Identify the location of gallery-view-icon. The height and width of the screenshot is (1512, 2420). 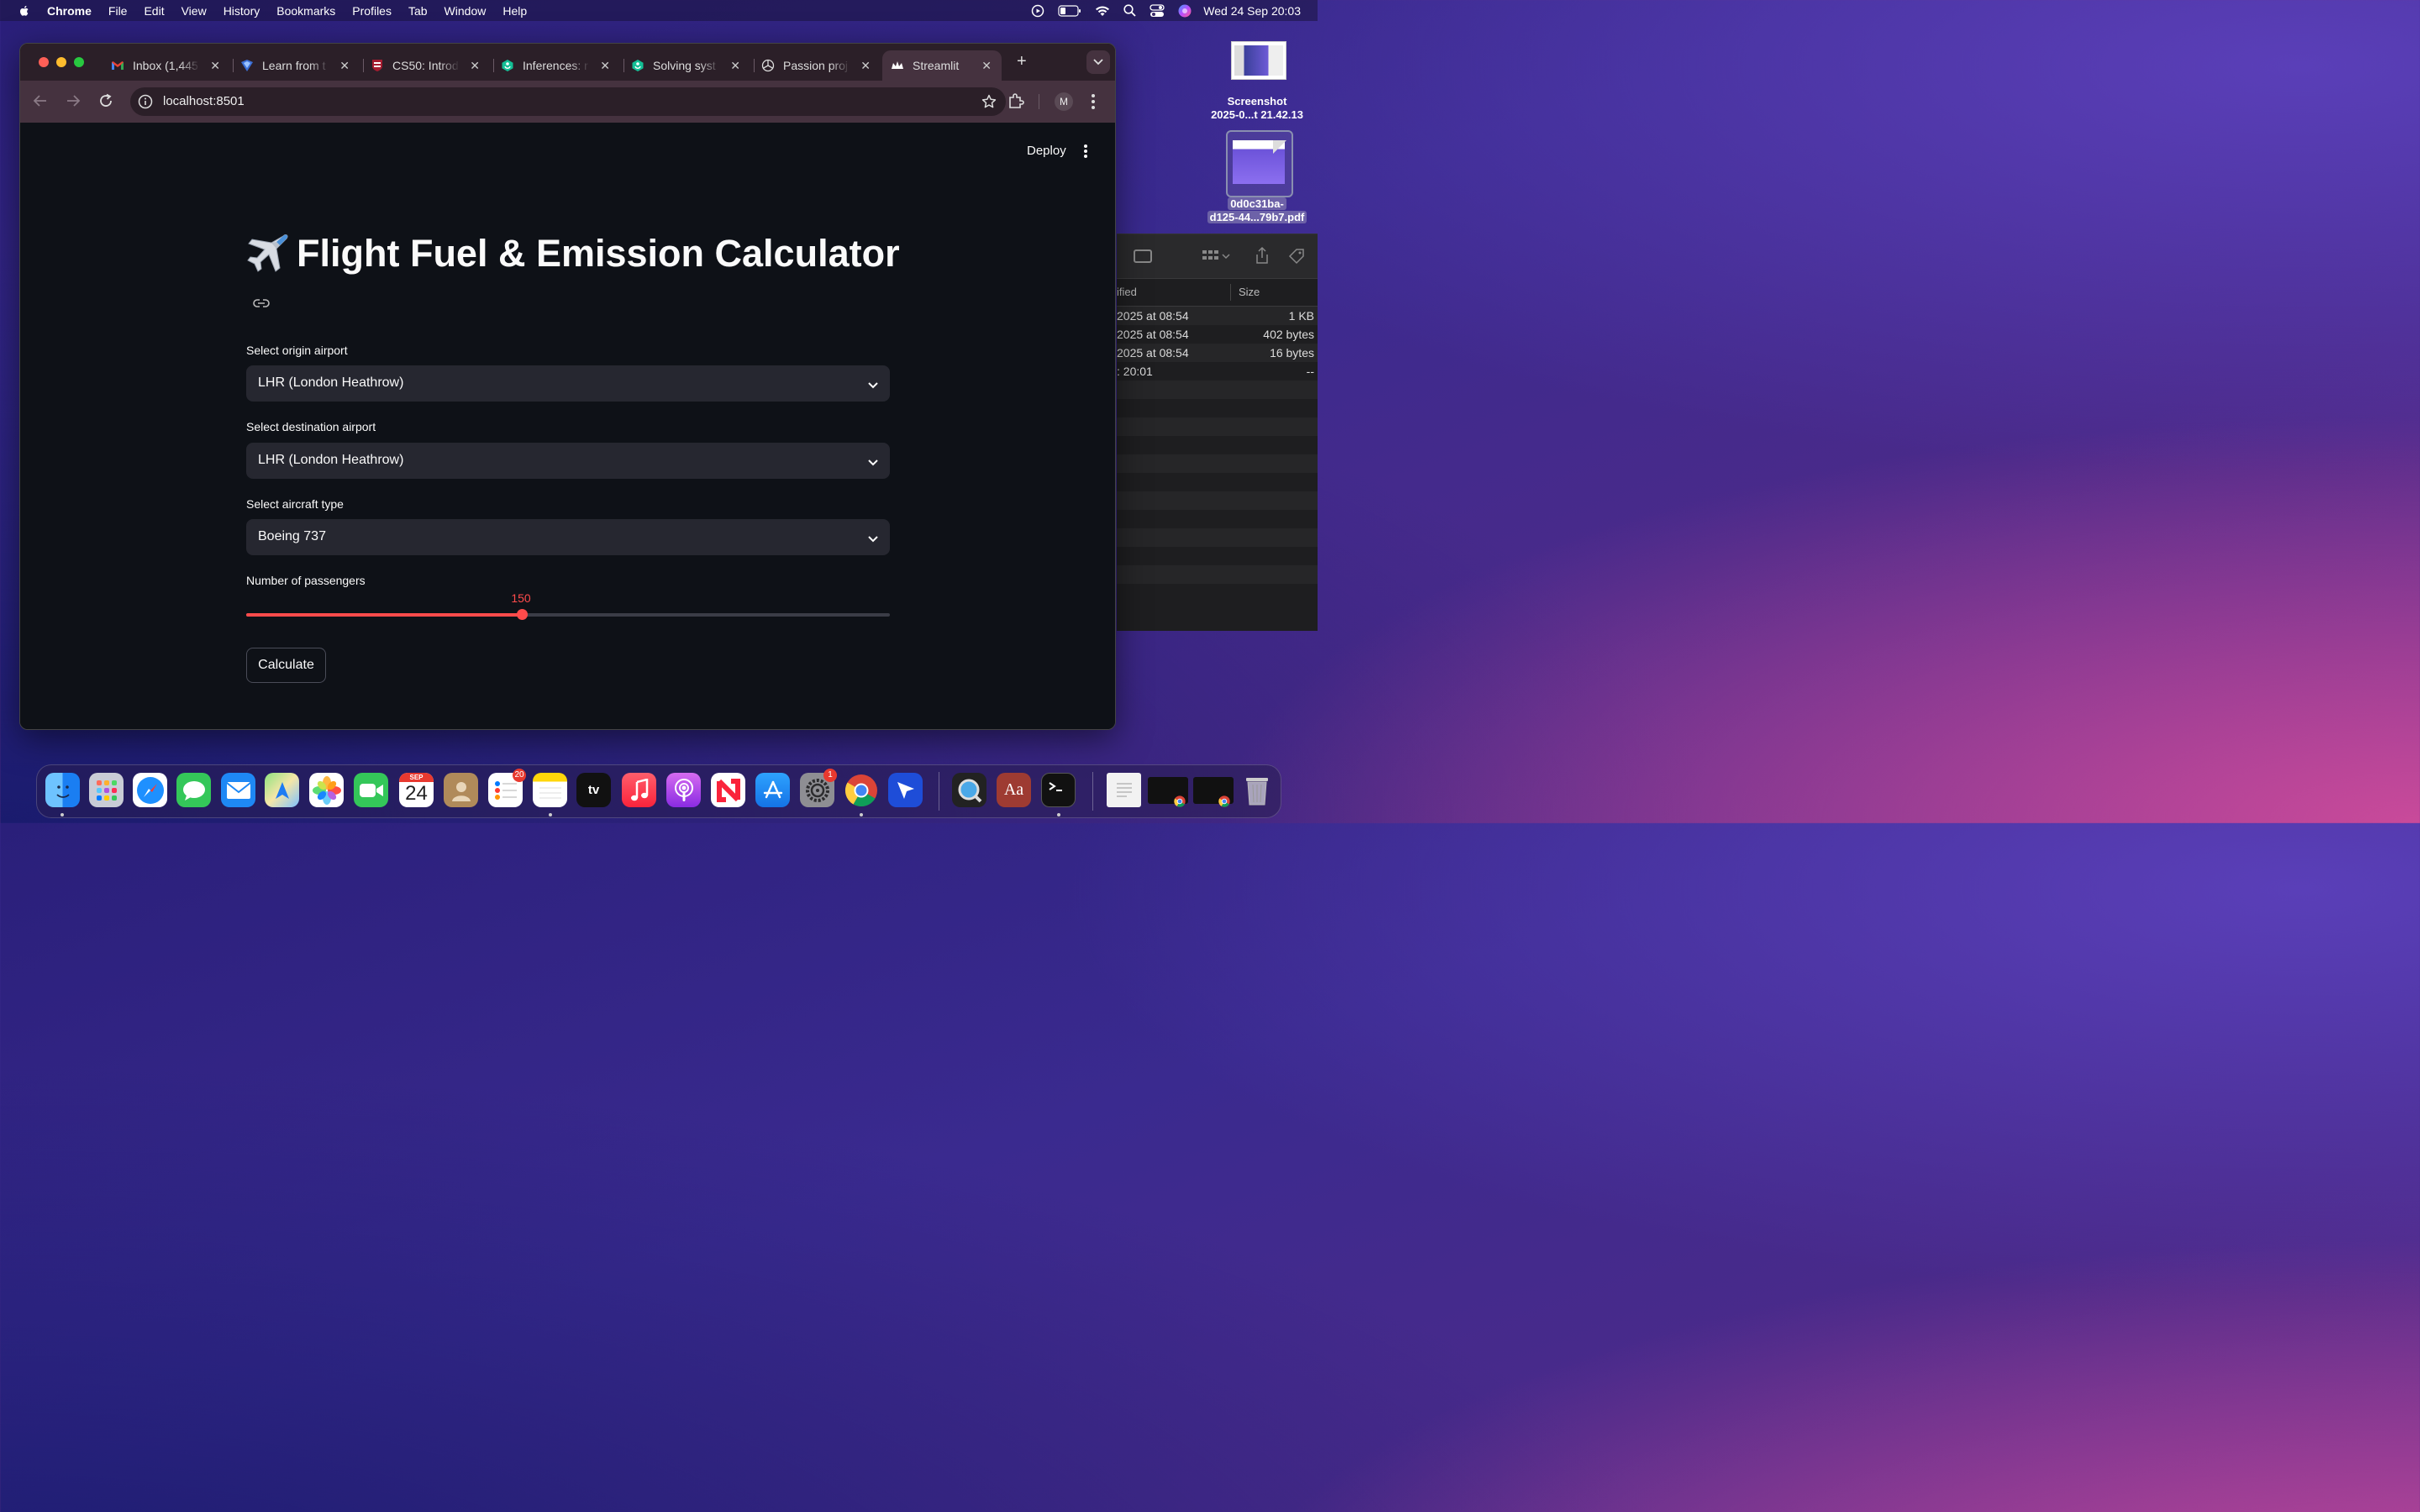
(1143, 256).